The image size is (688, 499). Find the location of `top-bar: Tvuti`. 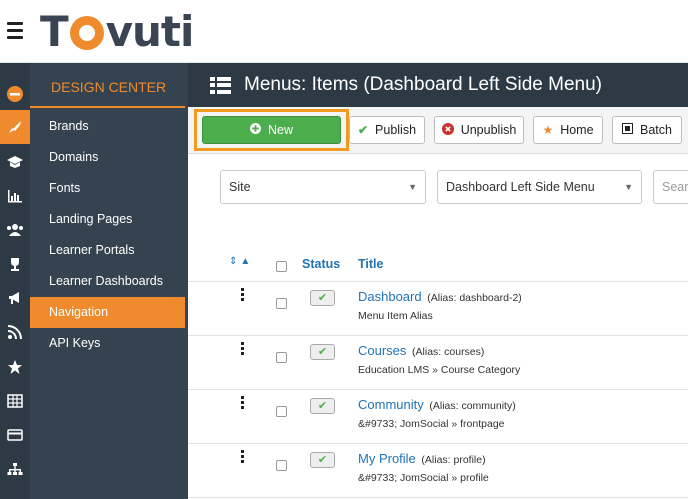

top-bar: Tvuti is located at coordinates (344, 31).